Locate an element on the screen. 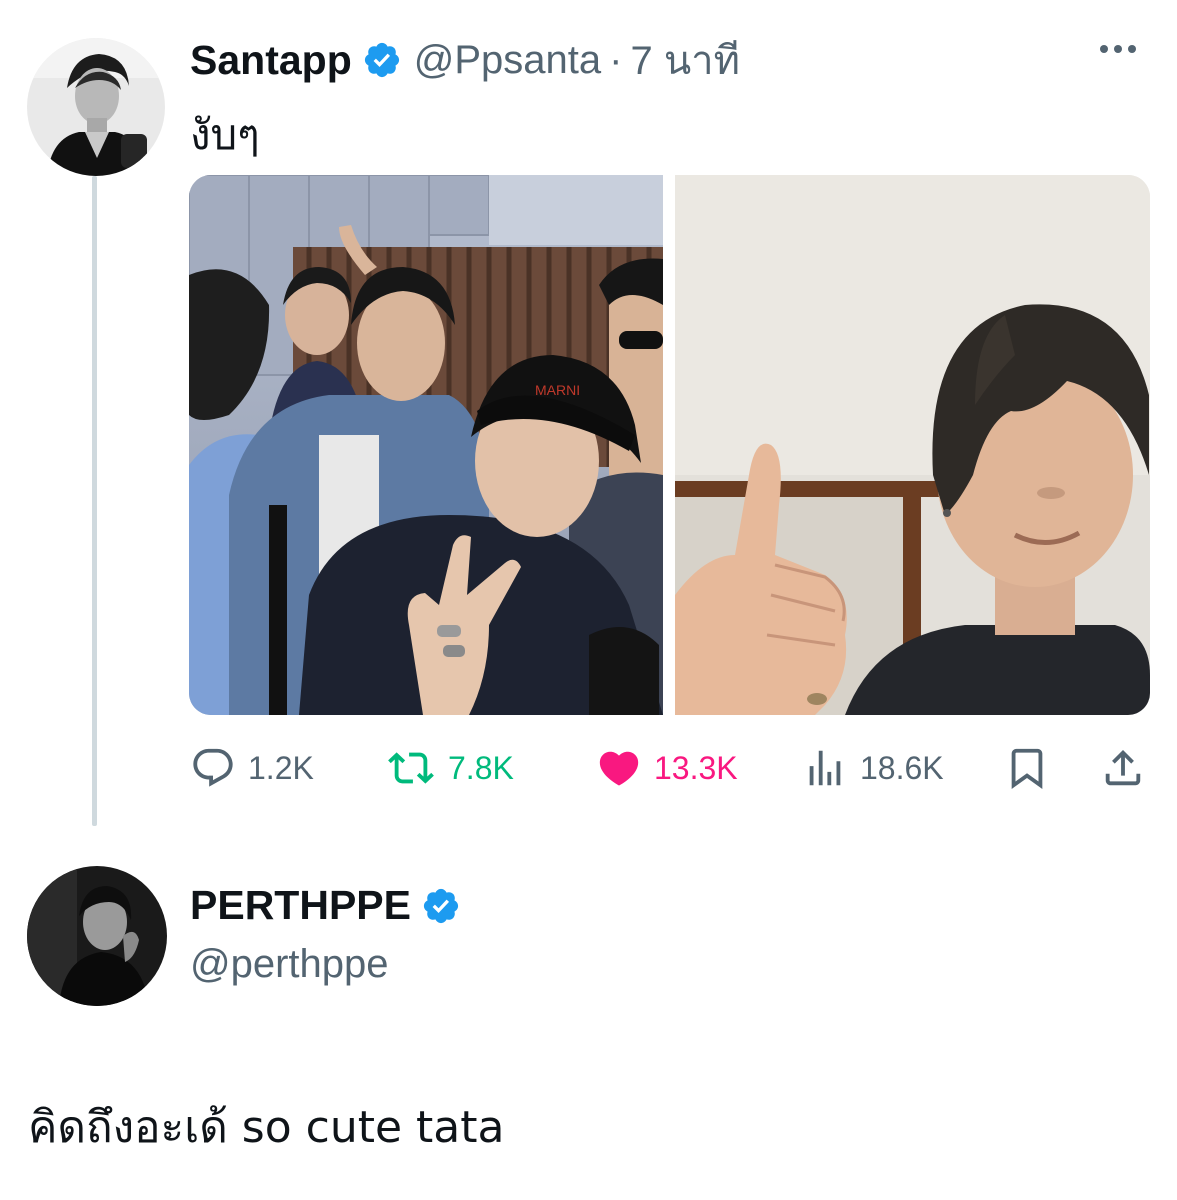  thread-line is located at coordinates (94, 501).